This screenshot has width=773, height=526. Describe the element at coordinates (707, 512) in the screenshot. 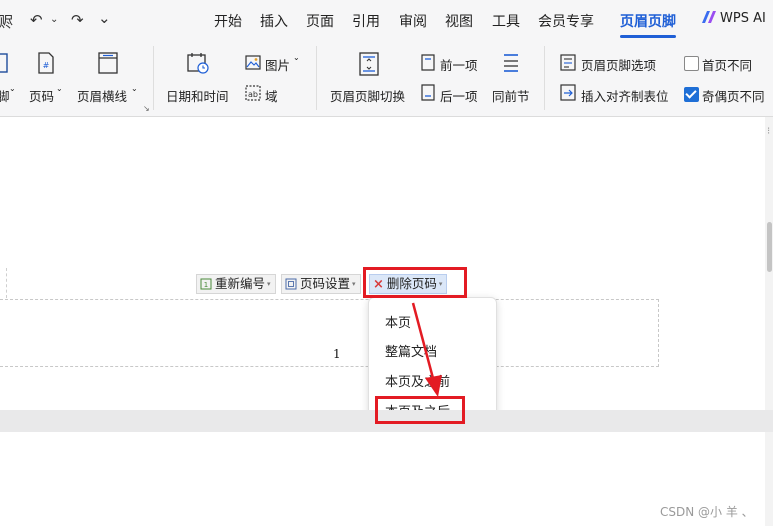

I see `watermark: CSDN @小 羊 、` at that location.